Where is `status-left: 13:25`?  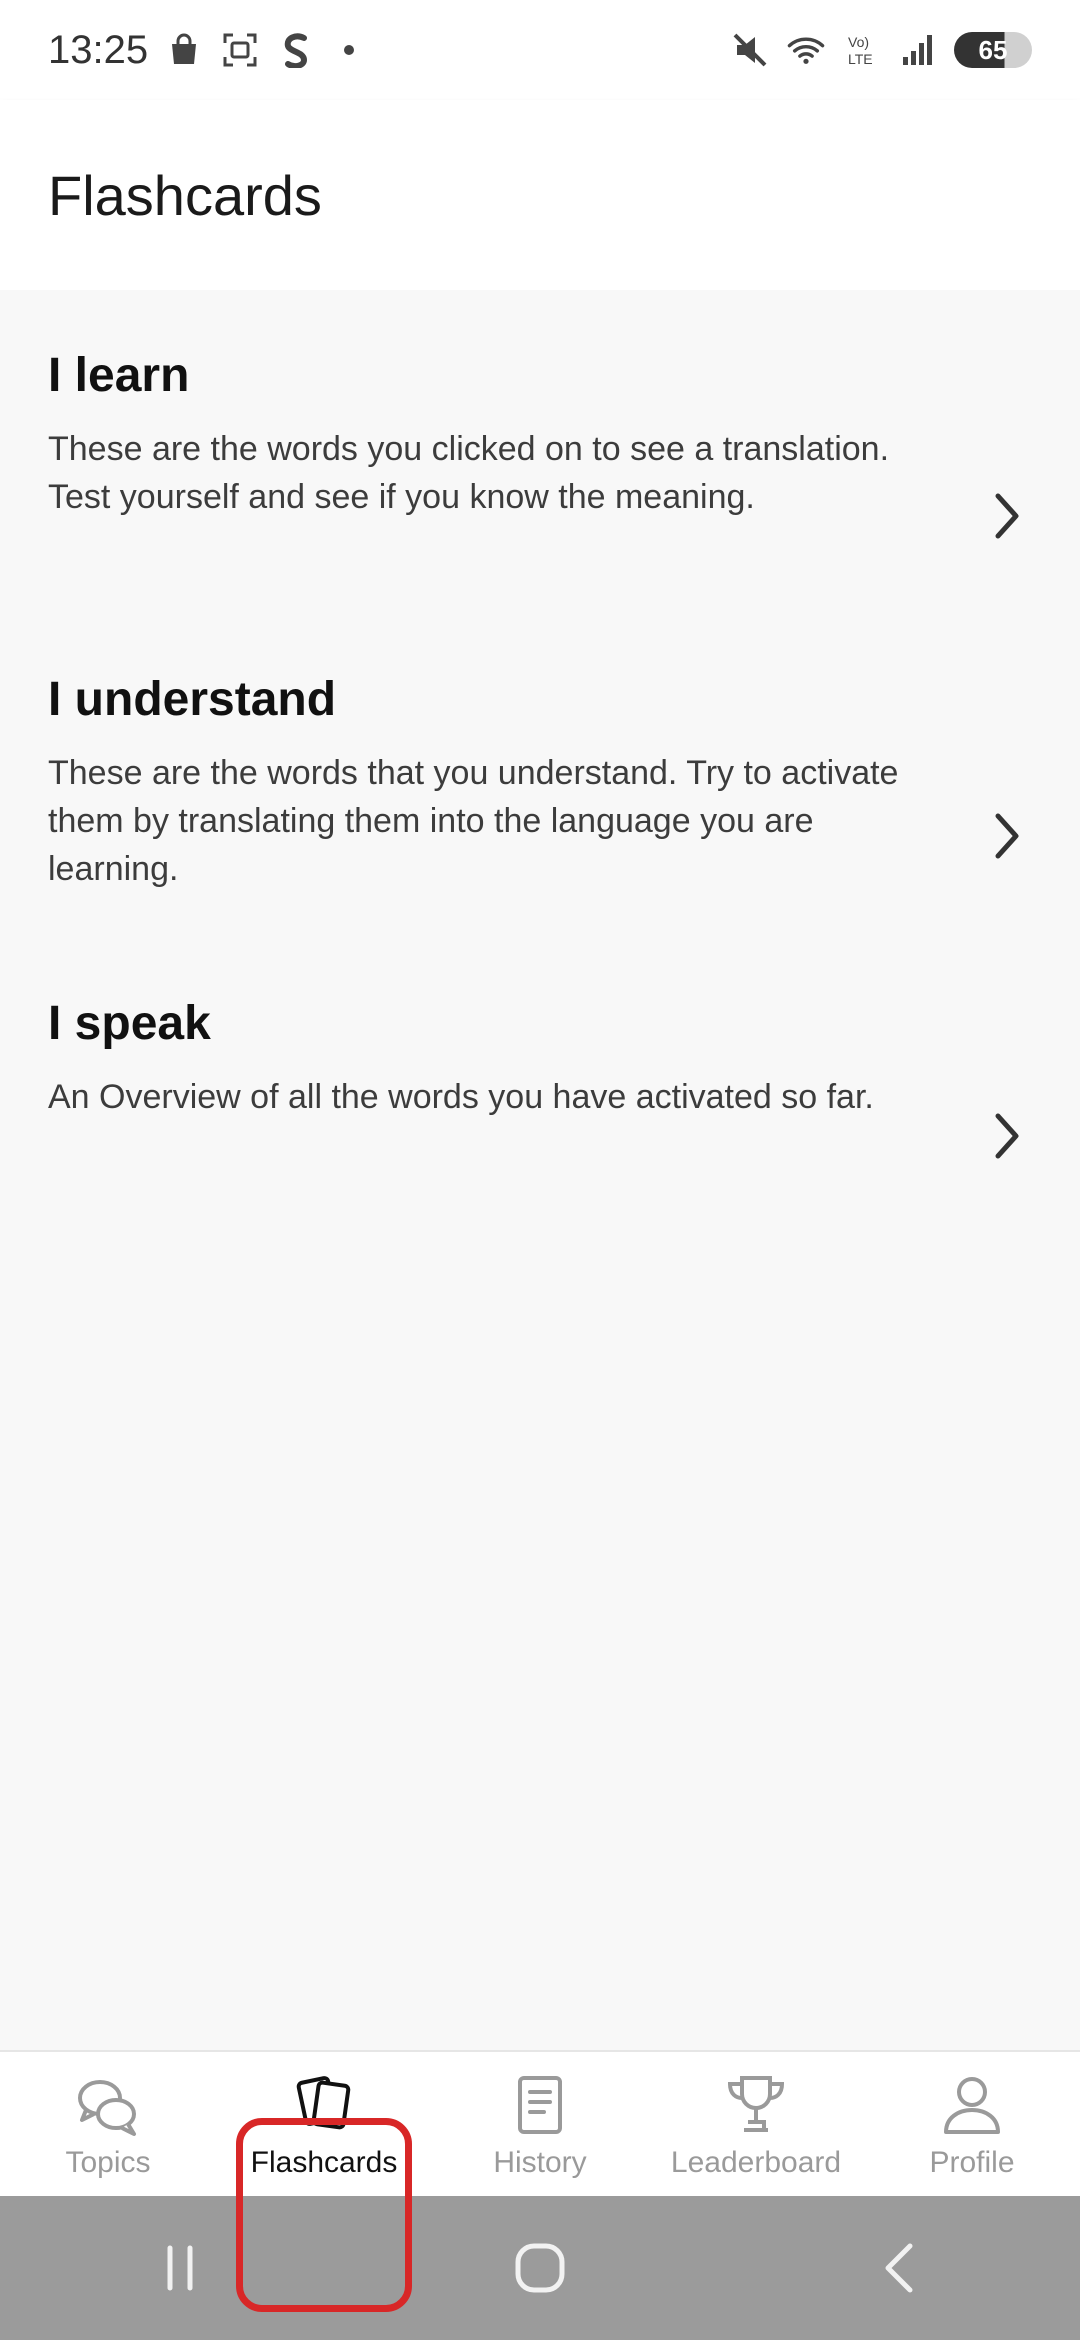 status-left: 13:25 is located at coordinates (201, 50).